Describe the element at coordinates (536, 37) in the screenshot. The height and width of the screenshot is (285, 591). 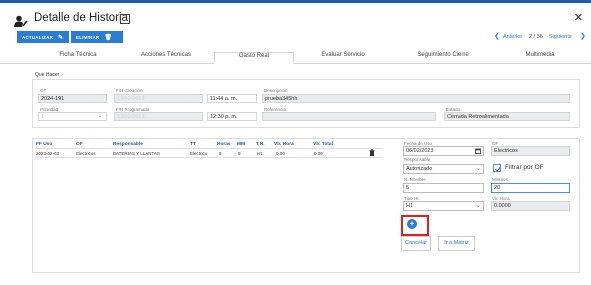
I see `record-counter: 2 / 36` at that location.